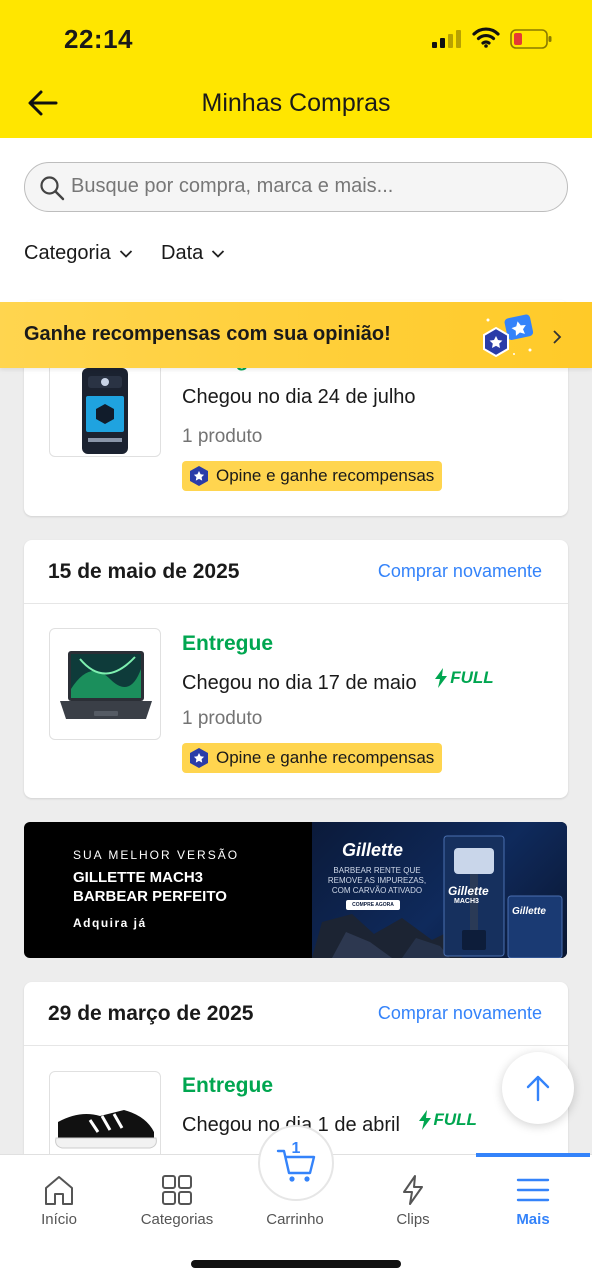  What do you see at coordinates (110, 923) in the screenshot?
I see `ad-cta: Adquira já` at bounding box center [110, 923].